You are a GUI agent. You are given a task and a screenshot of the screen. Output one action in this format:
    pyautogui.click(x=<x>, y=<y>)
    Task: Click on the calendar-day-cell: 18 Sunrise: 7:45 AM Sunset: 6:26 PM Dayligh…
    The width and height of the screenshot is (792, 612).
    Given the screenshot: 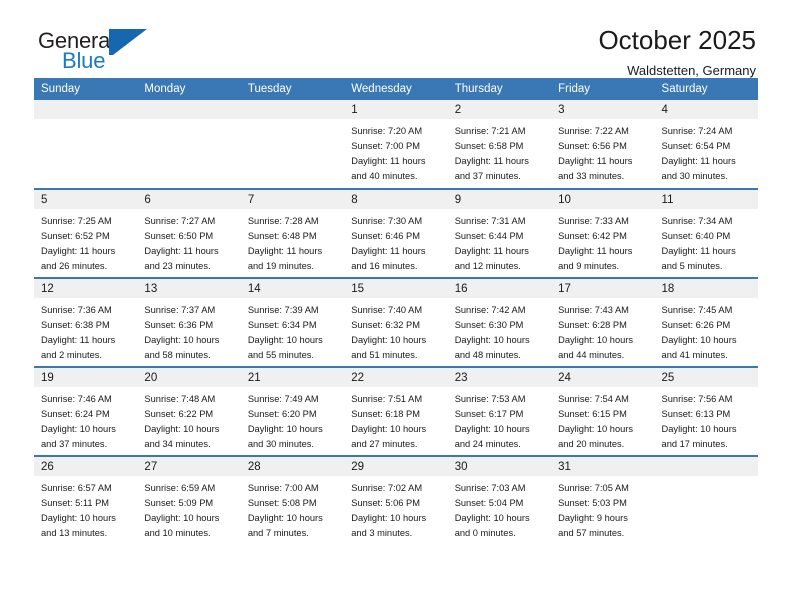 What is the action you would take?
    pyautogui.click(x=706, y=322)
    